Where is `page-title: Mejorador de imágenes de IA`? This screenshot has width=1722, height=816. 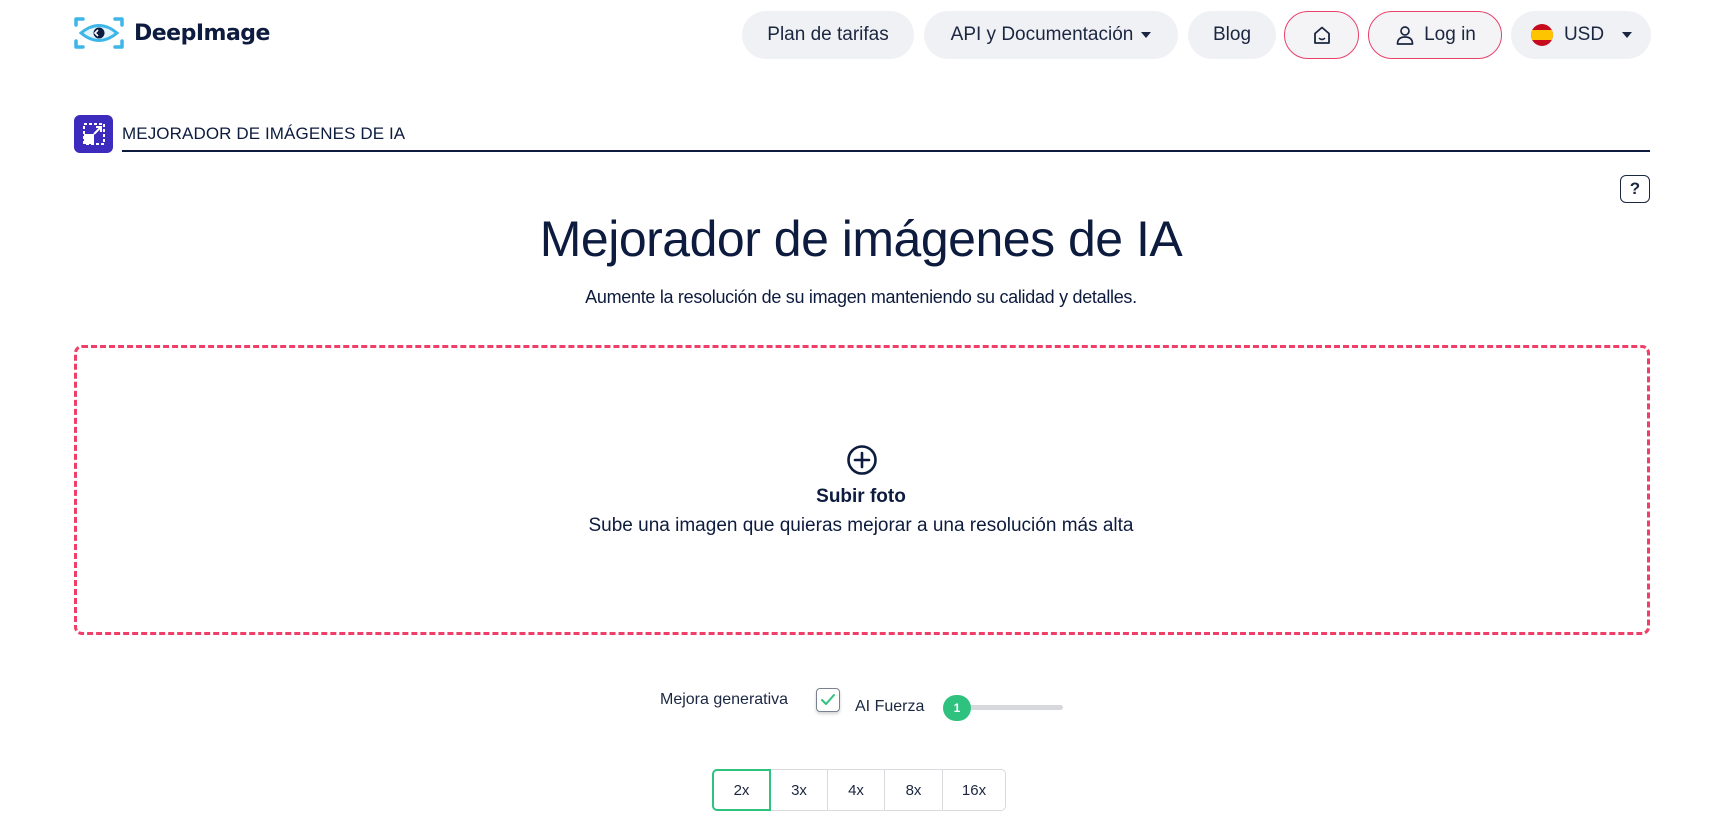 page-title: Mejorador de imágenes de IA is located at coordinates (861, 239).